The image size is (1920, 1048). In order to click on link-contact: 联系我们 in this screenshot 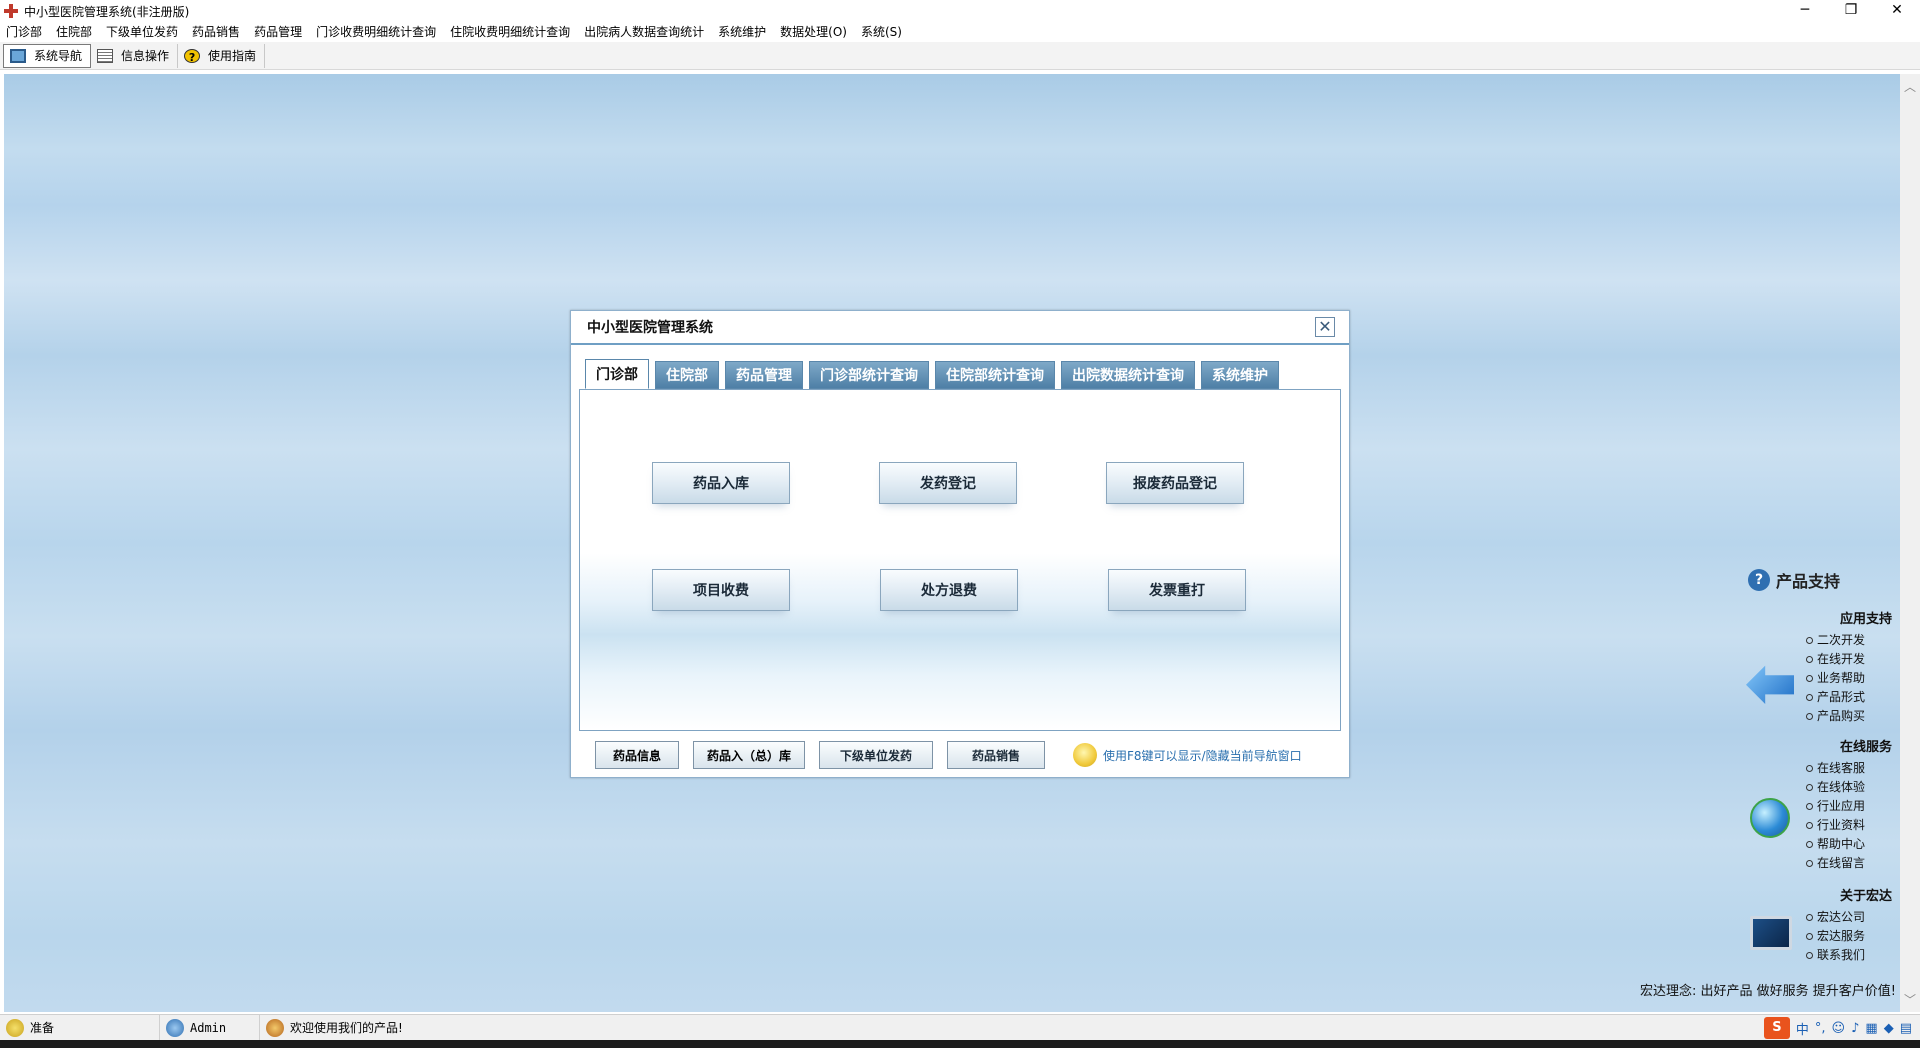, I will do `click(1835, 955)`.